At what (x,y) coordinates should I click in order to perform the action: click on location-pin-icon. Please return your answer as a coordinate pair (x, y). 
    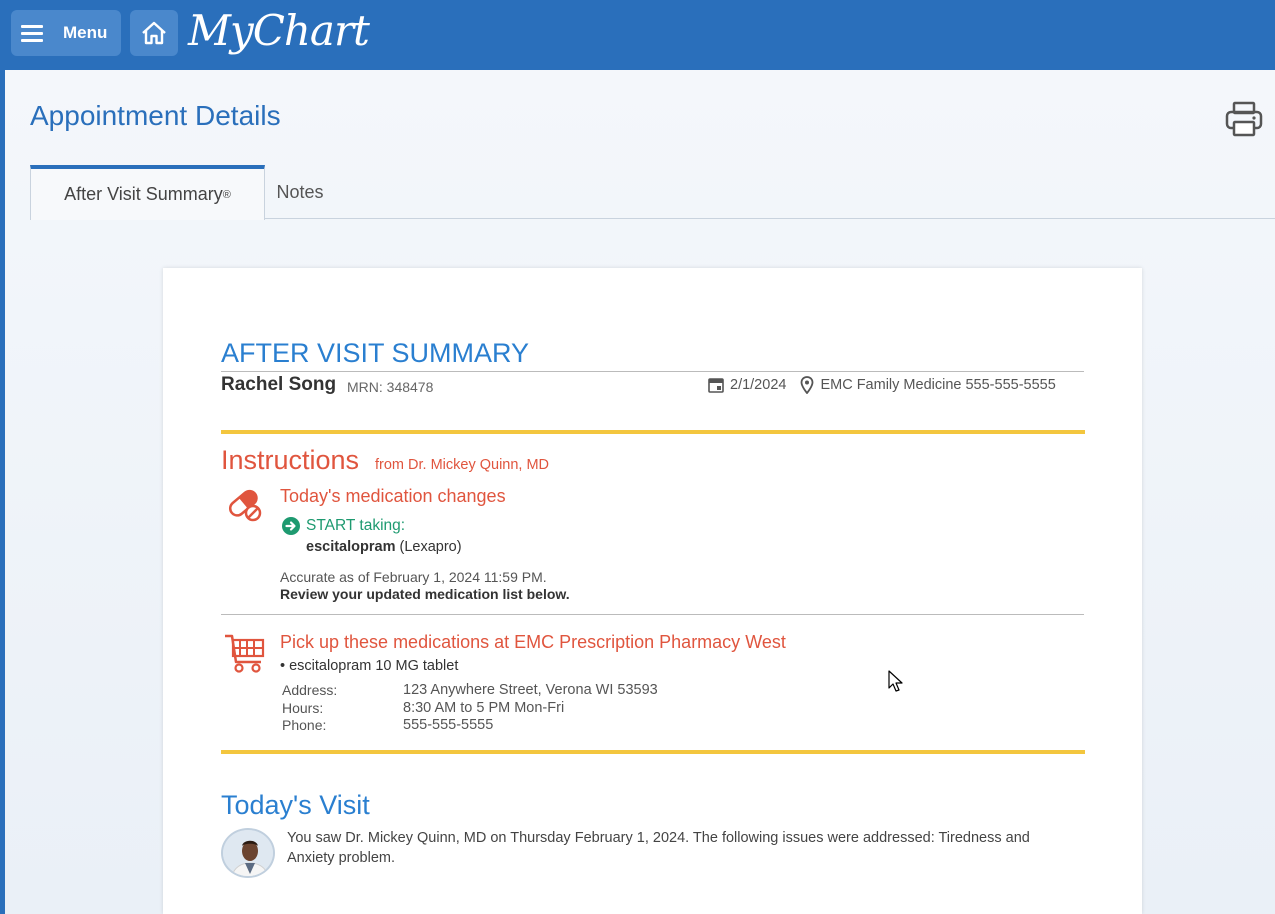
    Looking at the image, I should click on (807, 385).